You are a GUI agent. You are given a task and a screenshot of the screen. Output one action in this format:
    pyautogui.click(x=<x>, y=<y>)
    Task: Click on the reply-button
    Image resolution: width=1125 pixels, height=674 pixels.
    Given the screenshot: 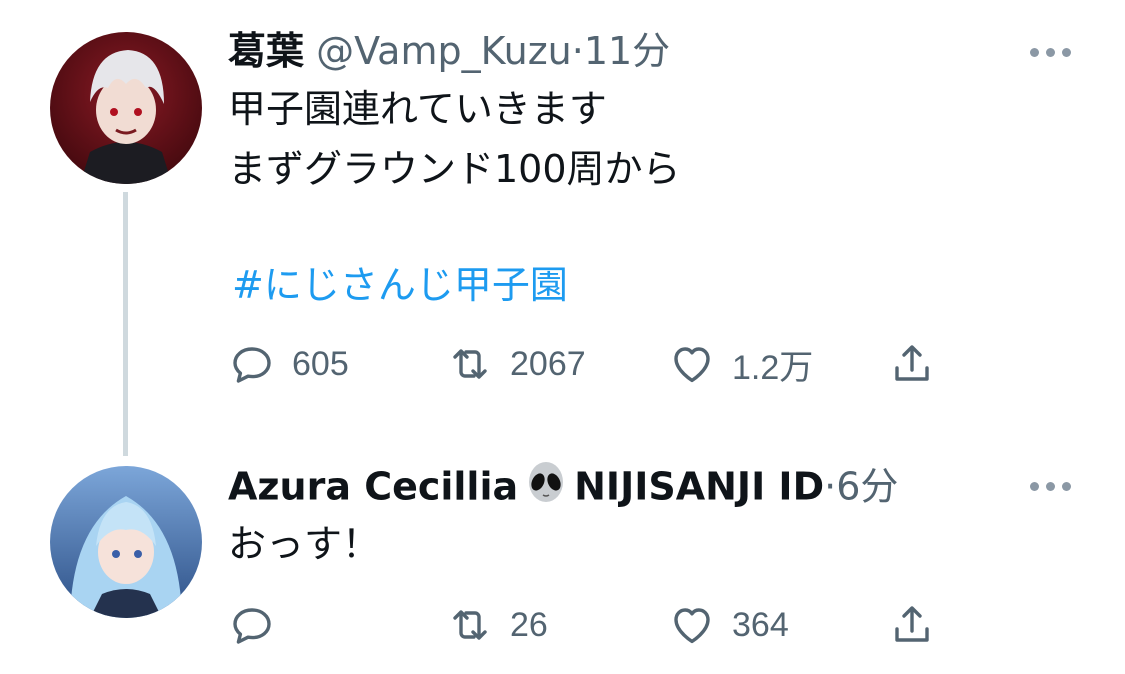 What is the action you would take?
    pyautogui.click(x=260, y=625)
    